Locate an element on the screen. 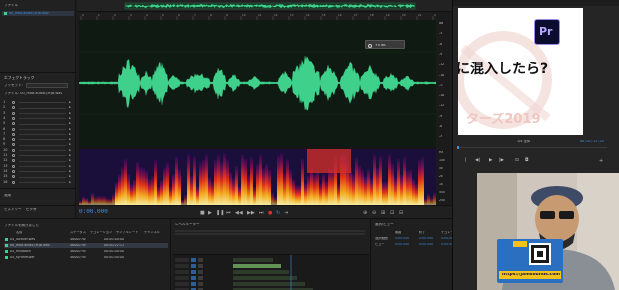 The image size is (619, 290). play-program-icon: ▶ is located at coordinates (490, 160).